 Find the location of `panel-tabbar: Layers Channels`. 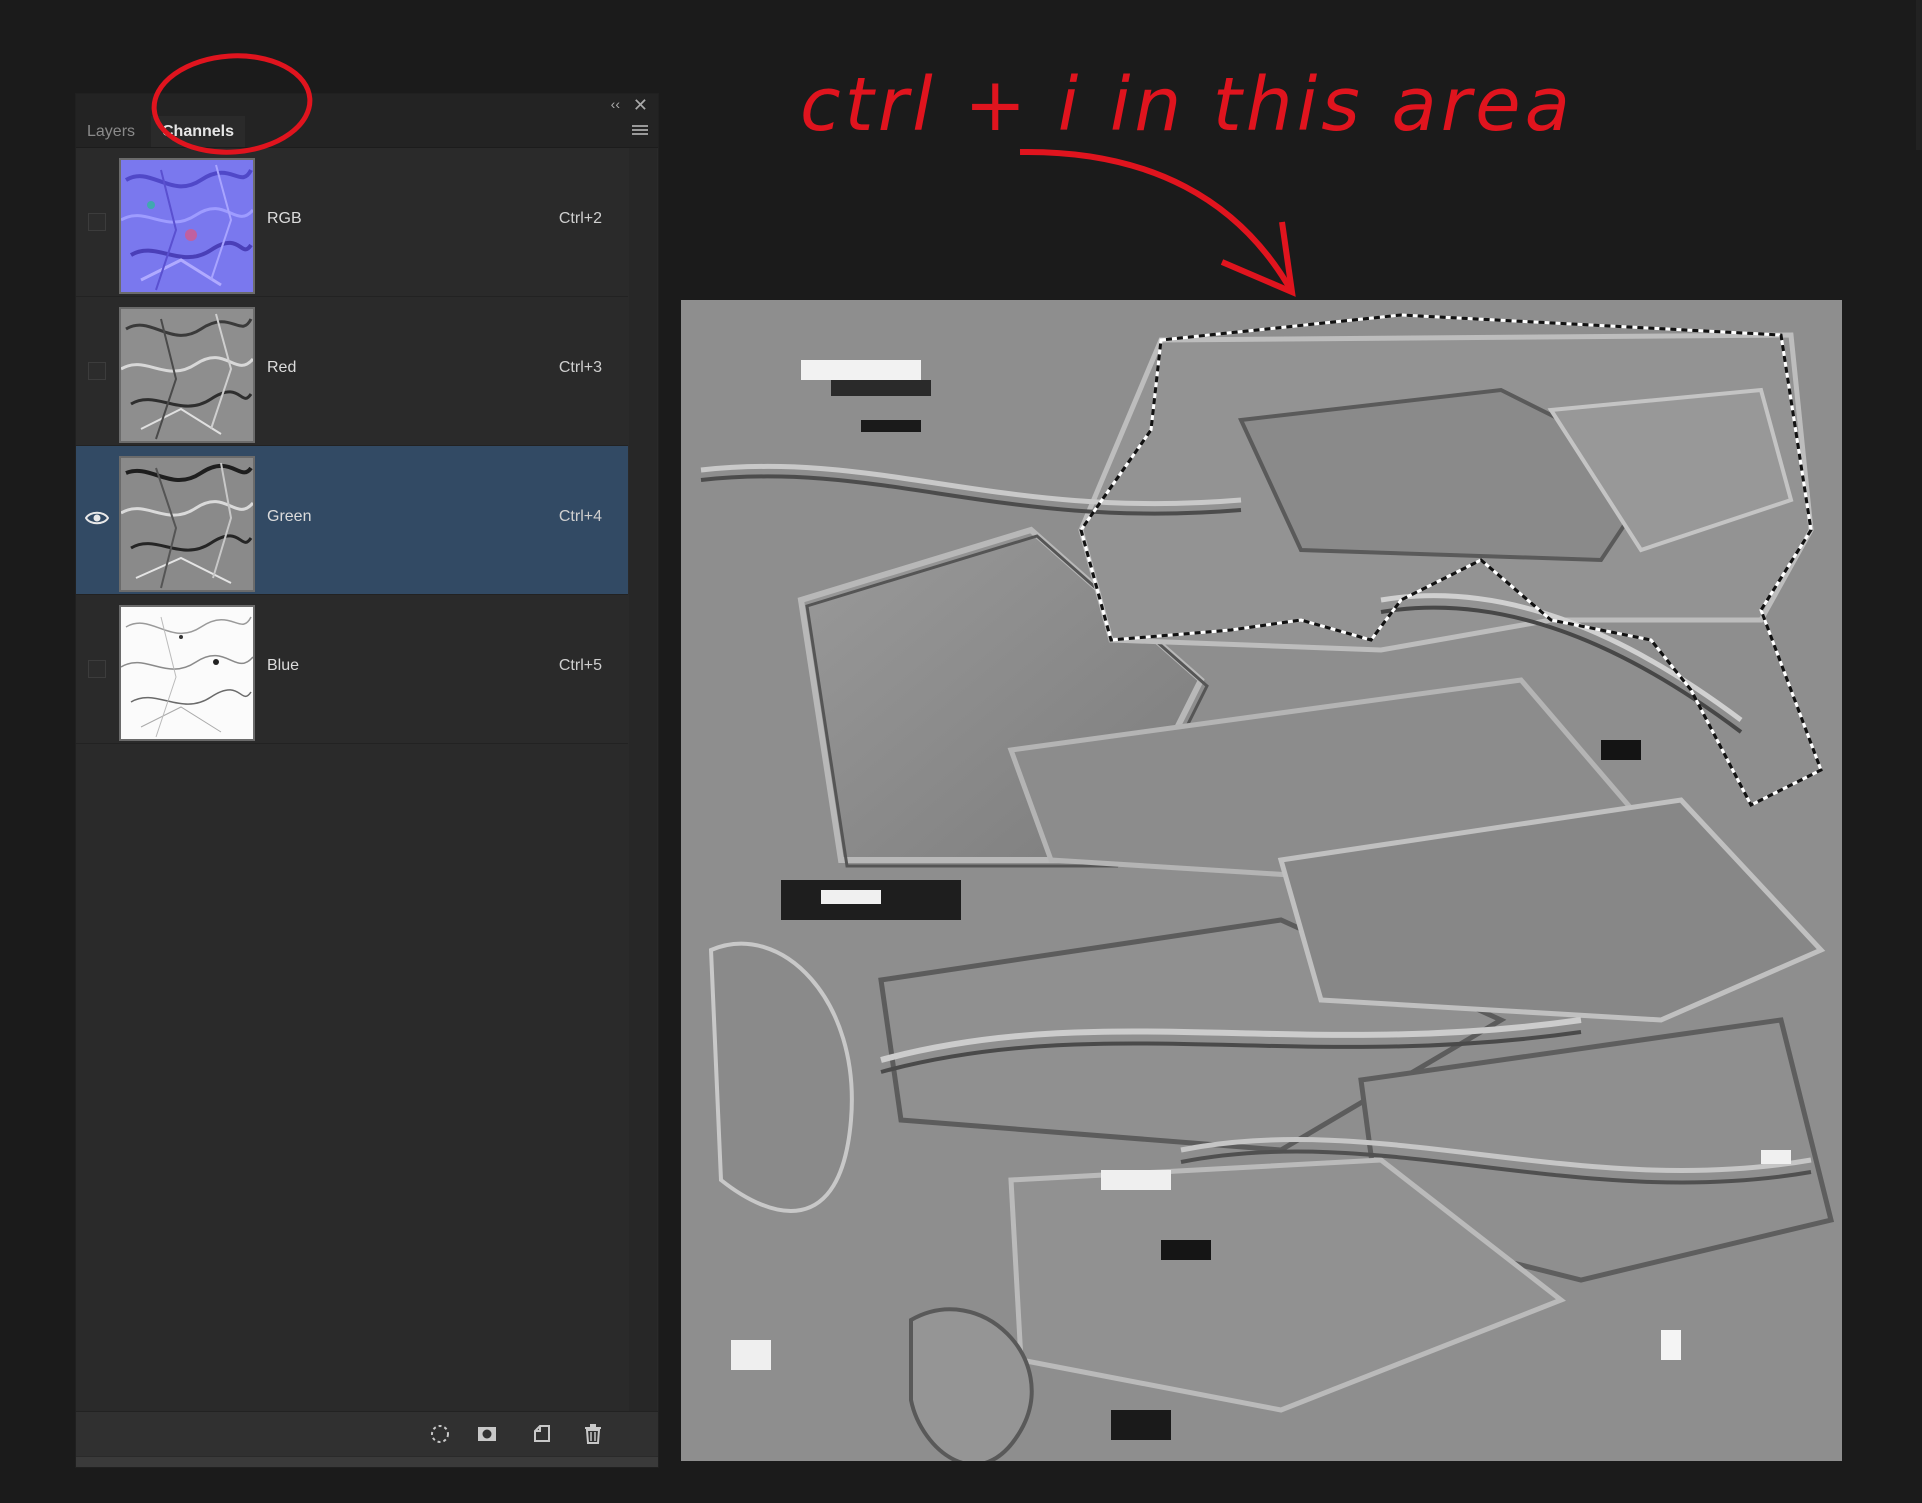

panel-tabbar: Layers Channels is located at coordinates (367, 132).